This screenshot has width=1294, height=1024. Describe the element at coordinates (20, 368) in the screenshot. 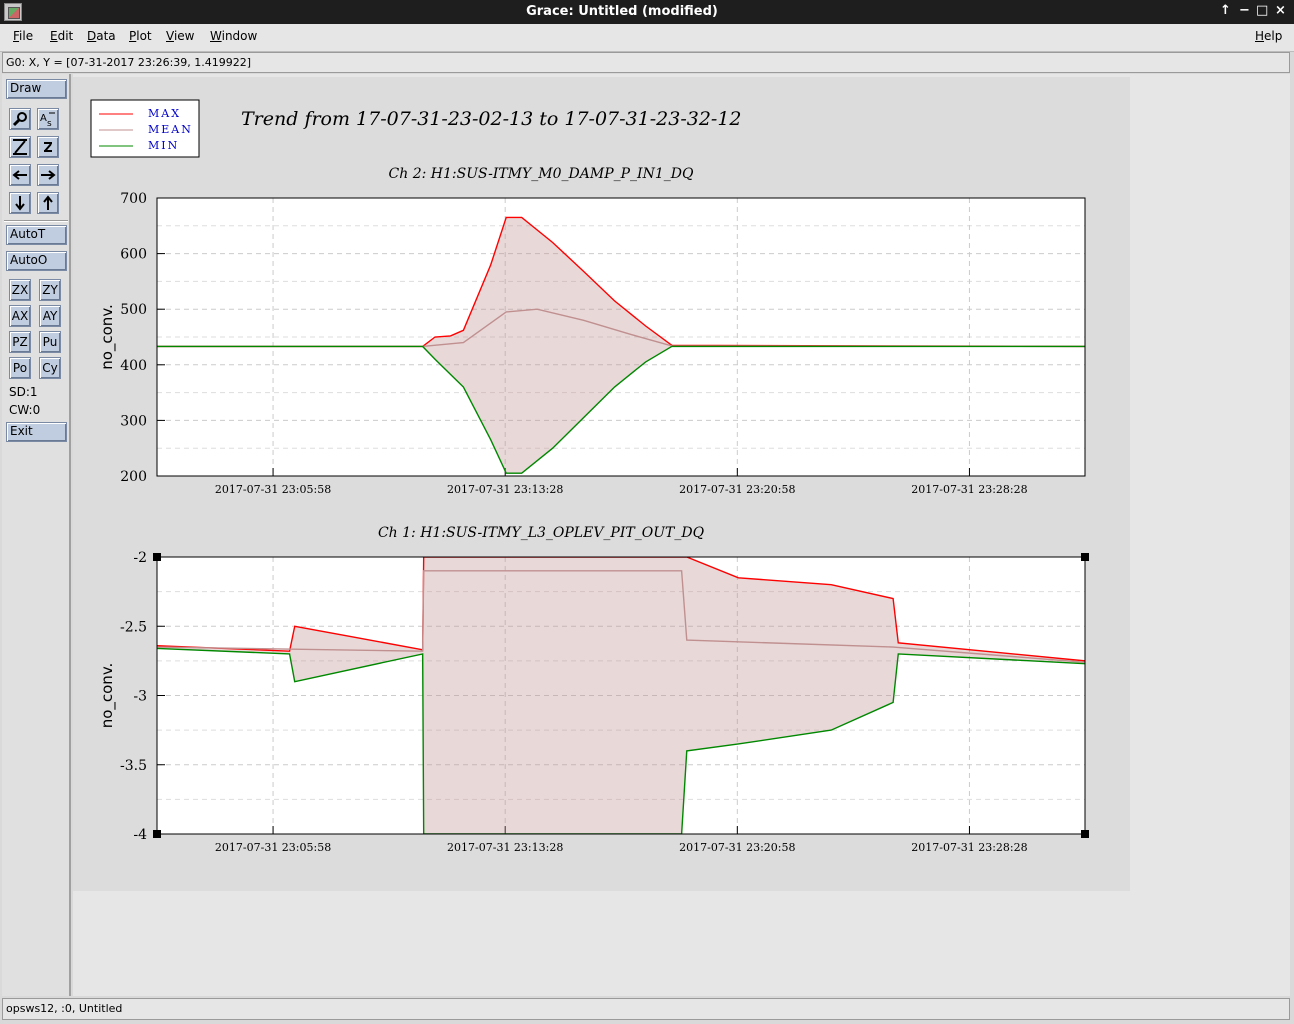

I see `pop-button: Po` at that location.